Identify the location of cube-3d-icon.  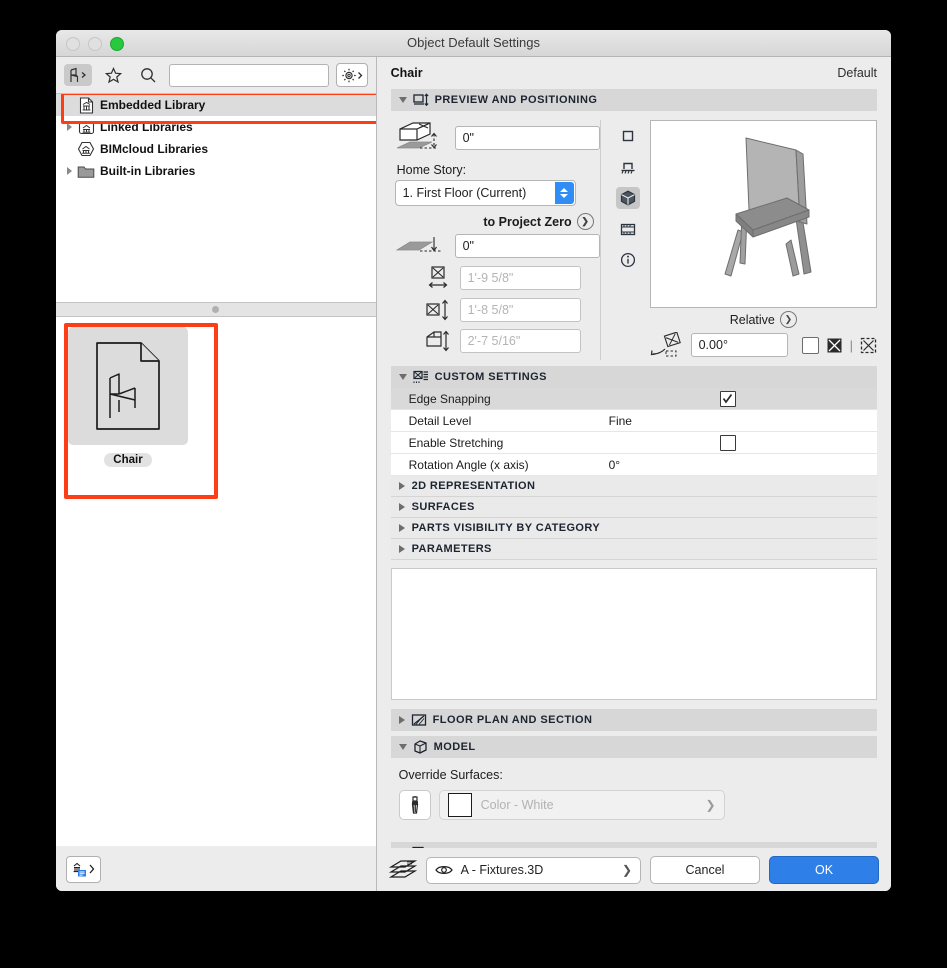
(627, 198).